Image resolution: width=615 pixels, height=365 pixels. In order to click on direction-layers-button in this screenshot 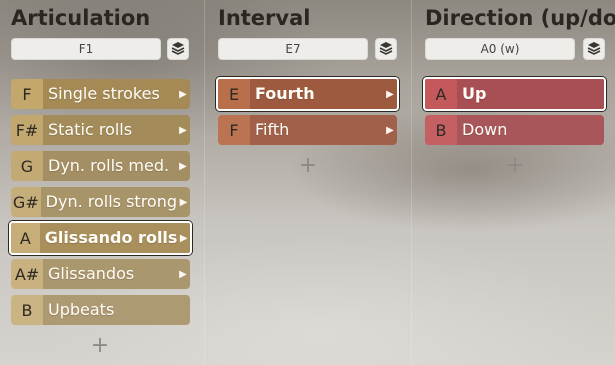, I will do `click(594, 49)`.